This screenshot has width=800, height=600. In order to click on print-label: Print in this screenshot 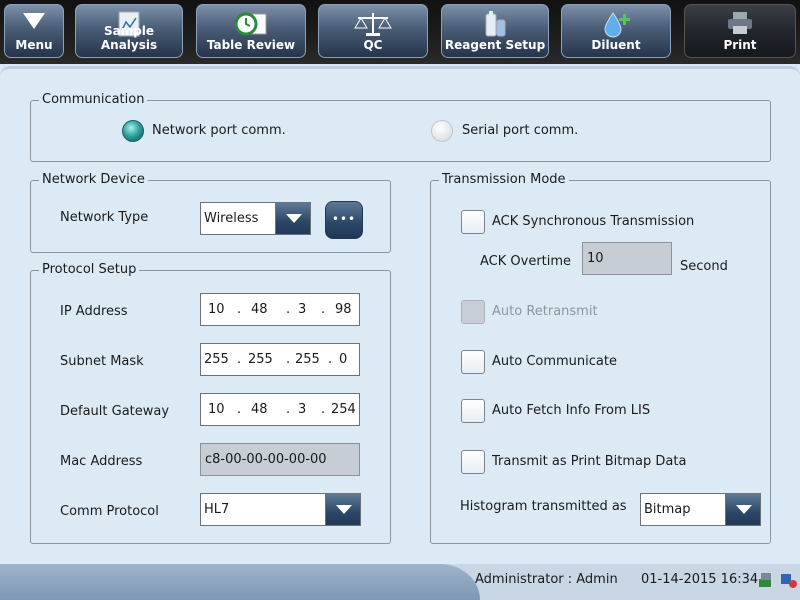, I will do `click(740, 45)`.